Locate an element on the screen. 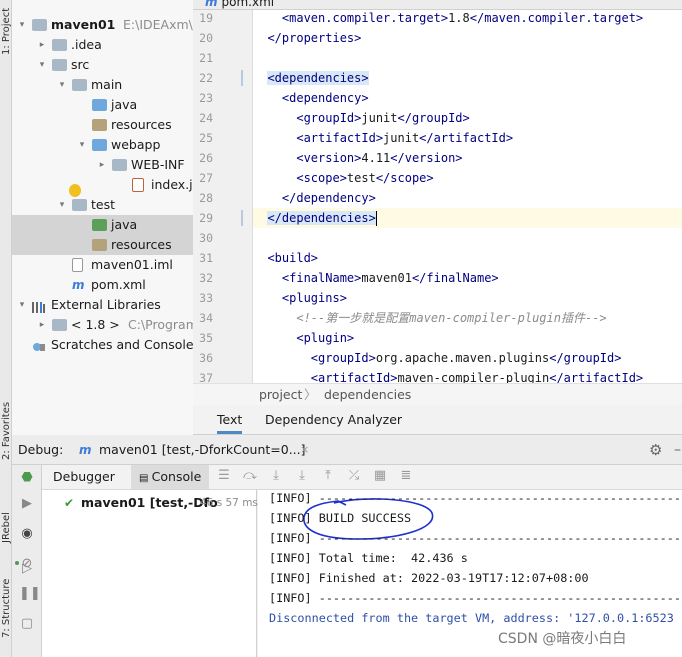 The image size is (682, 657). source-folder-icon is located at coordinates (99, 105).